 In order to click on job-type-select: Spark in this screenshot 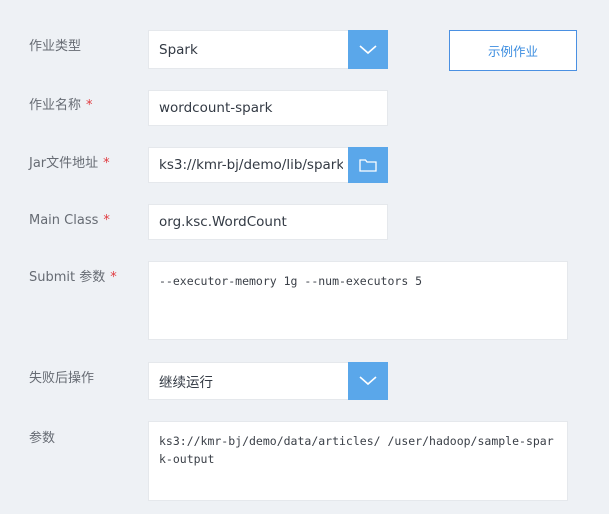, I will do `click(268, 49)`.